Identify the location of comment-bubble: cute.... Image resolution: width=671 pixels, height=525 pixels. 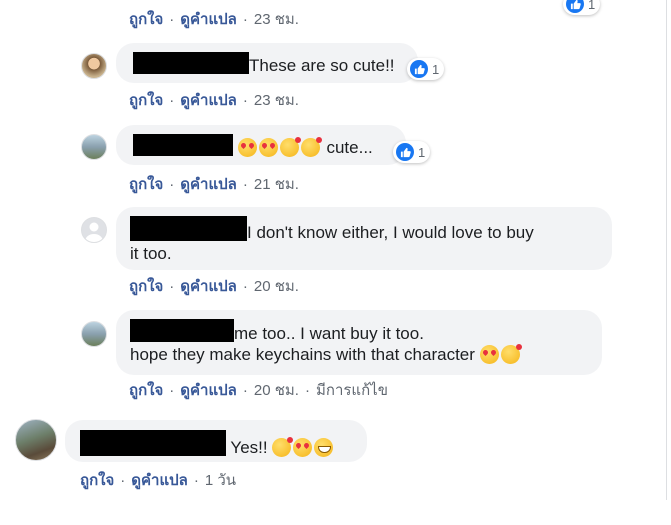
(261, 145).